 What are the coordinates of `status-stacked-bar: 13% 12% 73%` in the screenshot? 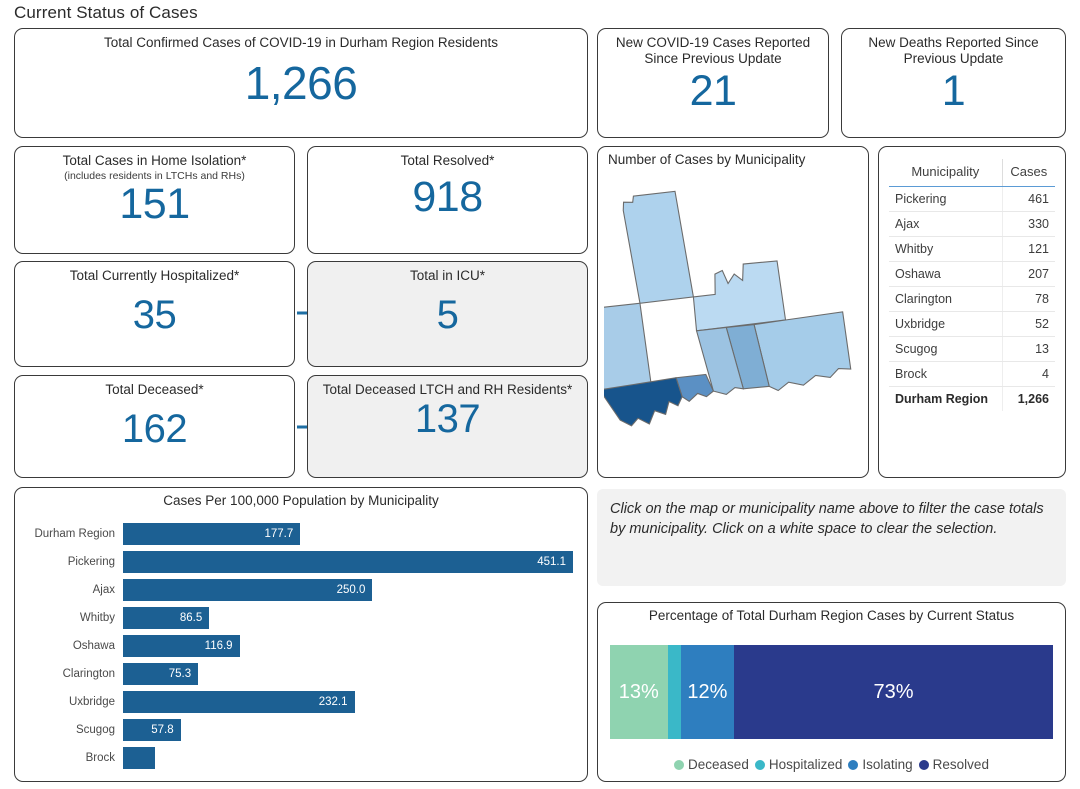 It's located at (831, 692).